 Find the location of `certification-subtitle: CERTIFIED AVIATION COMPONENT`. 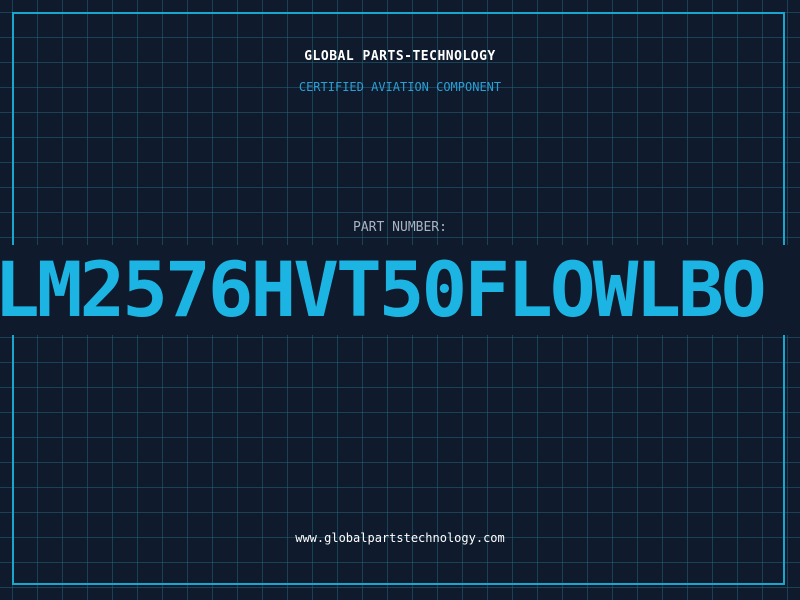

certification-subtitle: CERTIFIED AVIATION COMPONENT is located at coordinates (400, 87).